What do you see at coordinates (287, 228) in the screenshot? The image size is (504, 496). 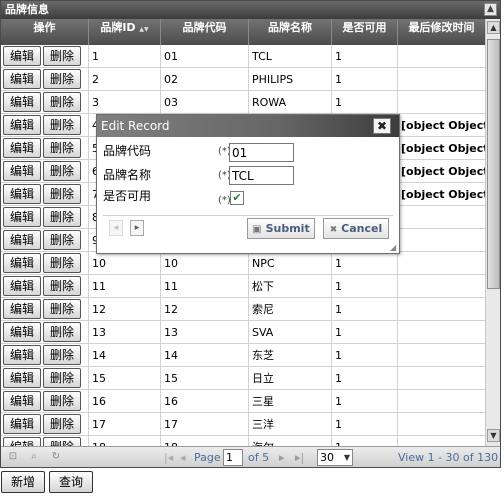 I see `submit-label: Submit` at bounding box center [287, 228].